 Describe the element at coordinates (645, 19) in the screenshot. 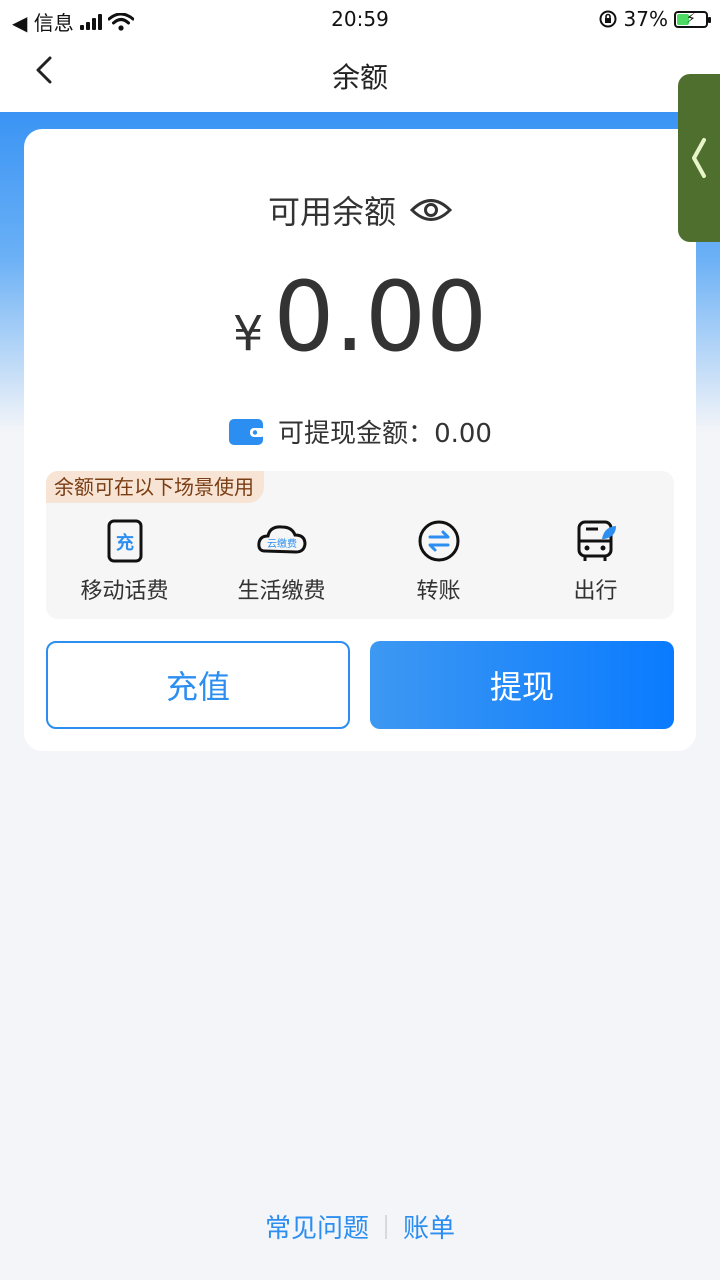

I see `battery-percent: 37%` at that location.